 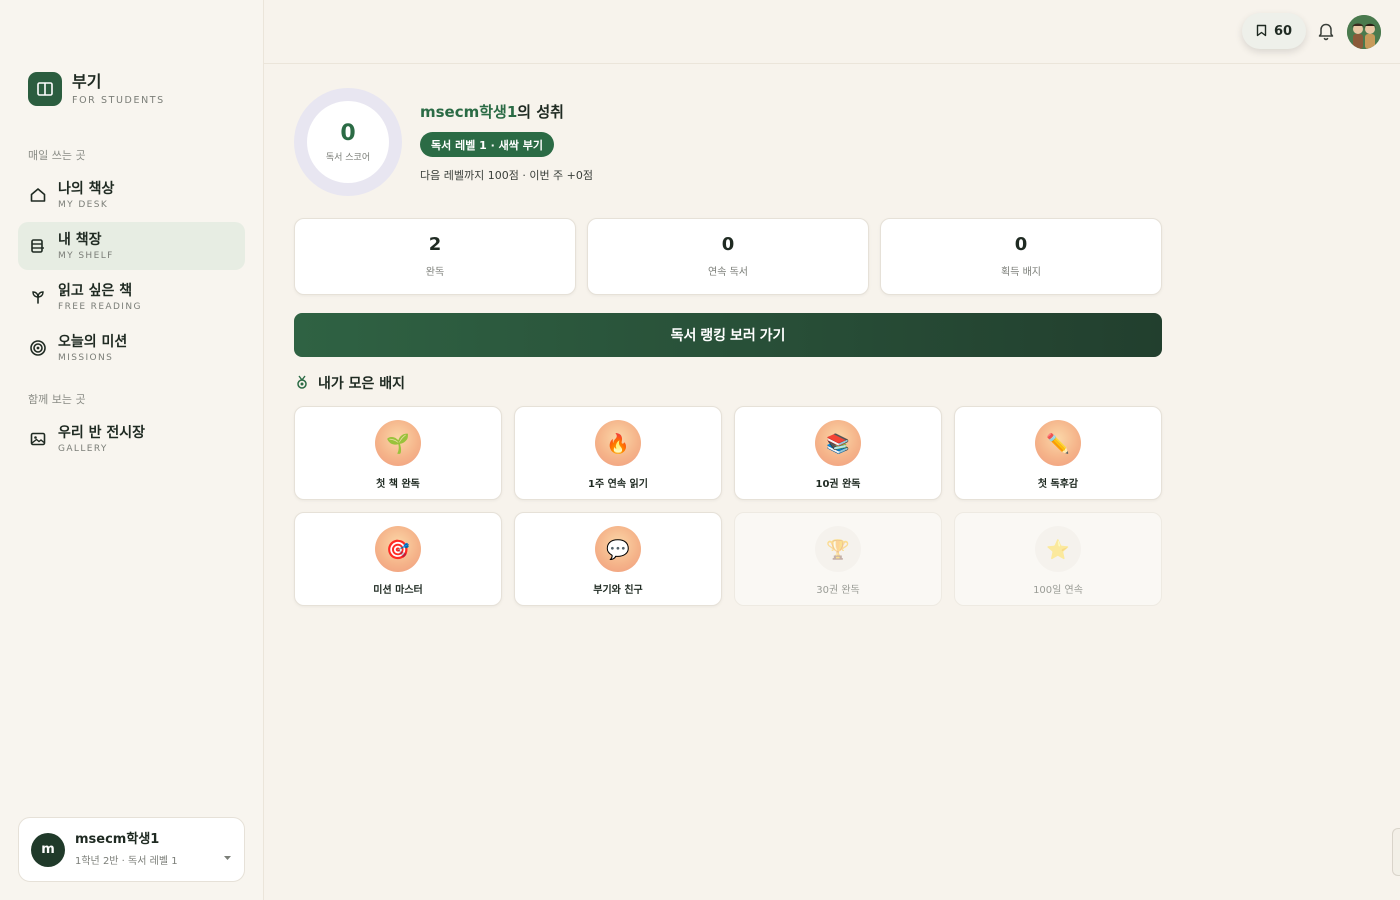 I want to click on profile-avatar, so click(x=1364, y=32).